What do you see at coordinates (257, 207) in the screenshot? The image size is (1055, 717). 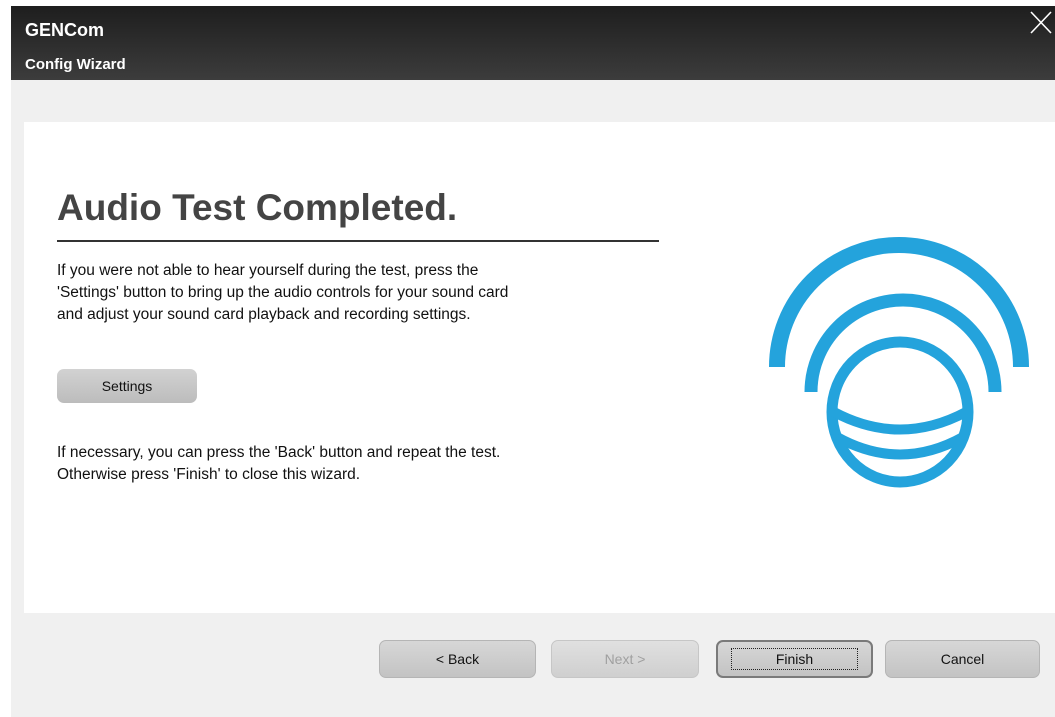 I see `page-heading: Audio Test Completed.` at bounding box center [257, 207].